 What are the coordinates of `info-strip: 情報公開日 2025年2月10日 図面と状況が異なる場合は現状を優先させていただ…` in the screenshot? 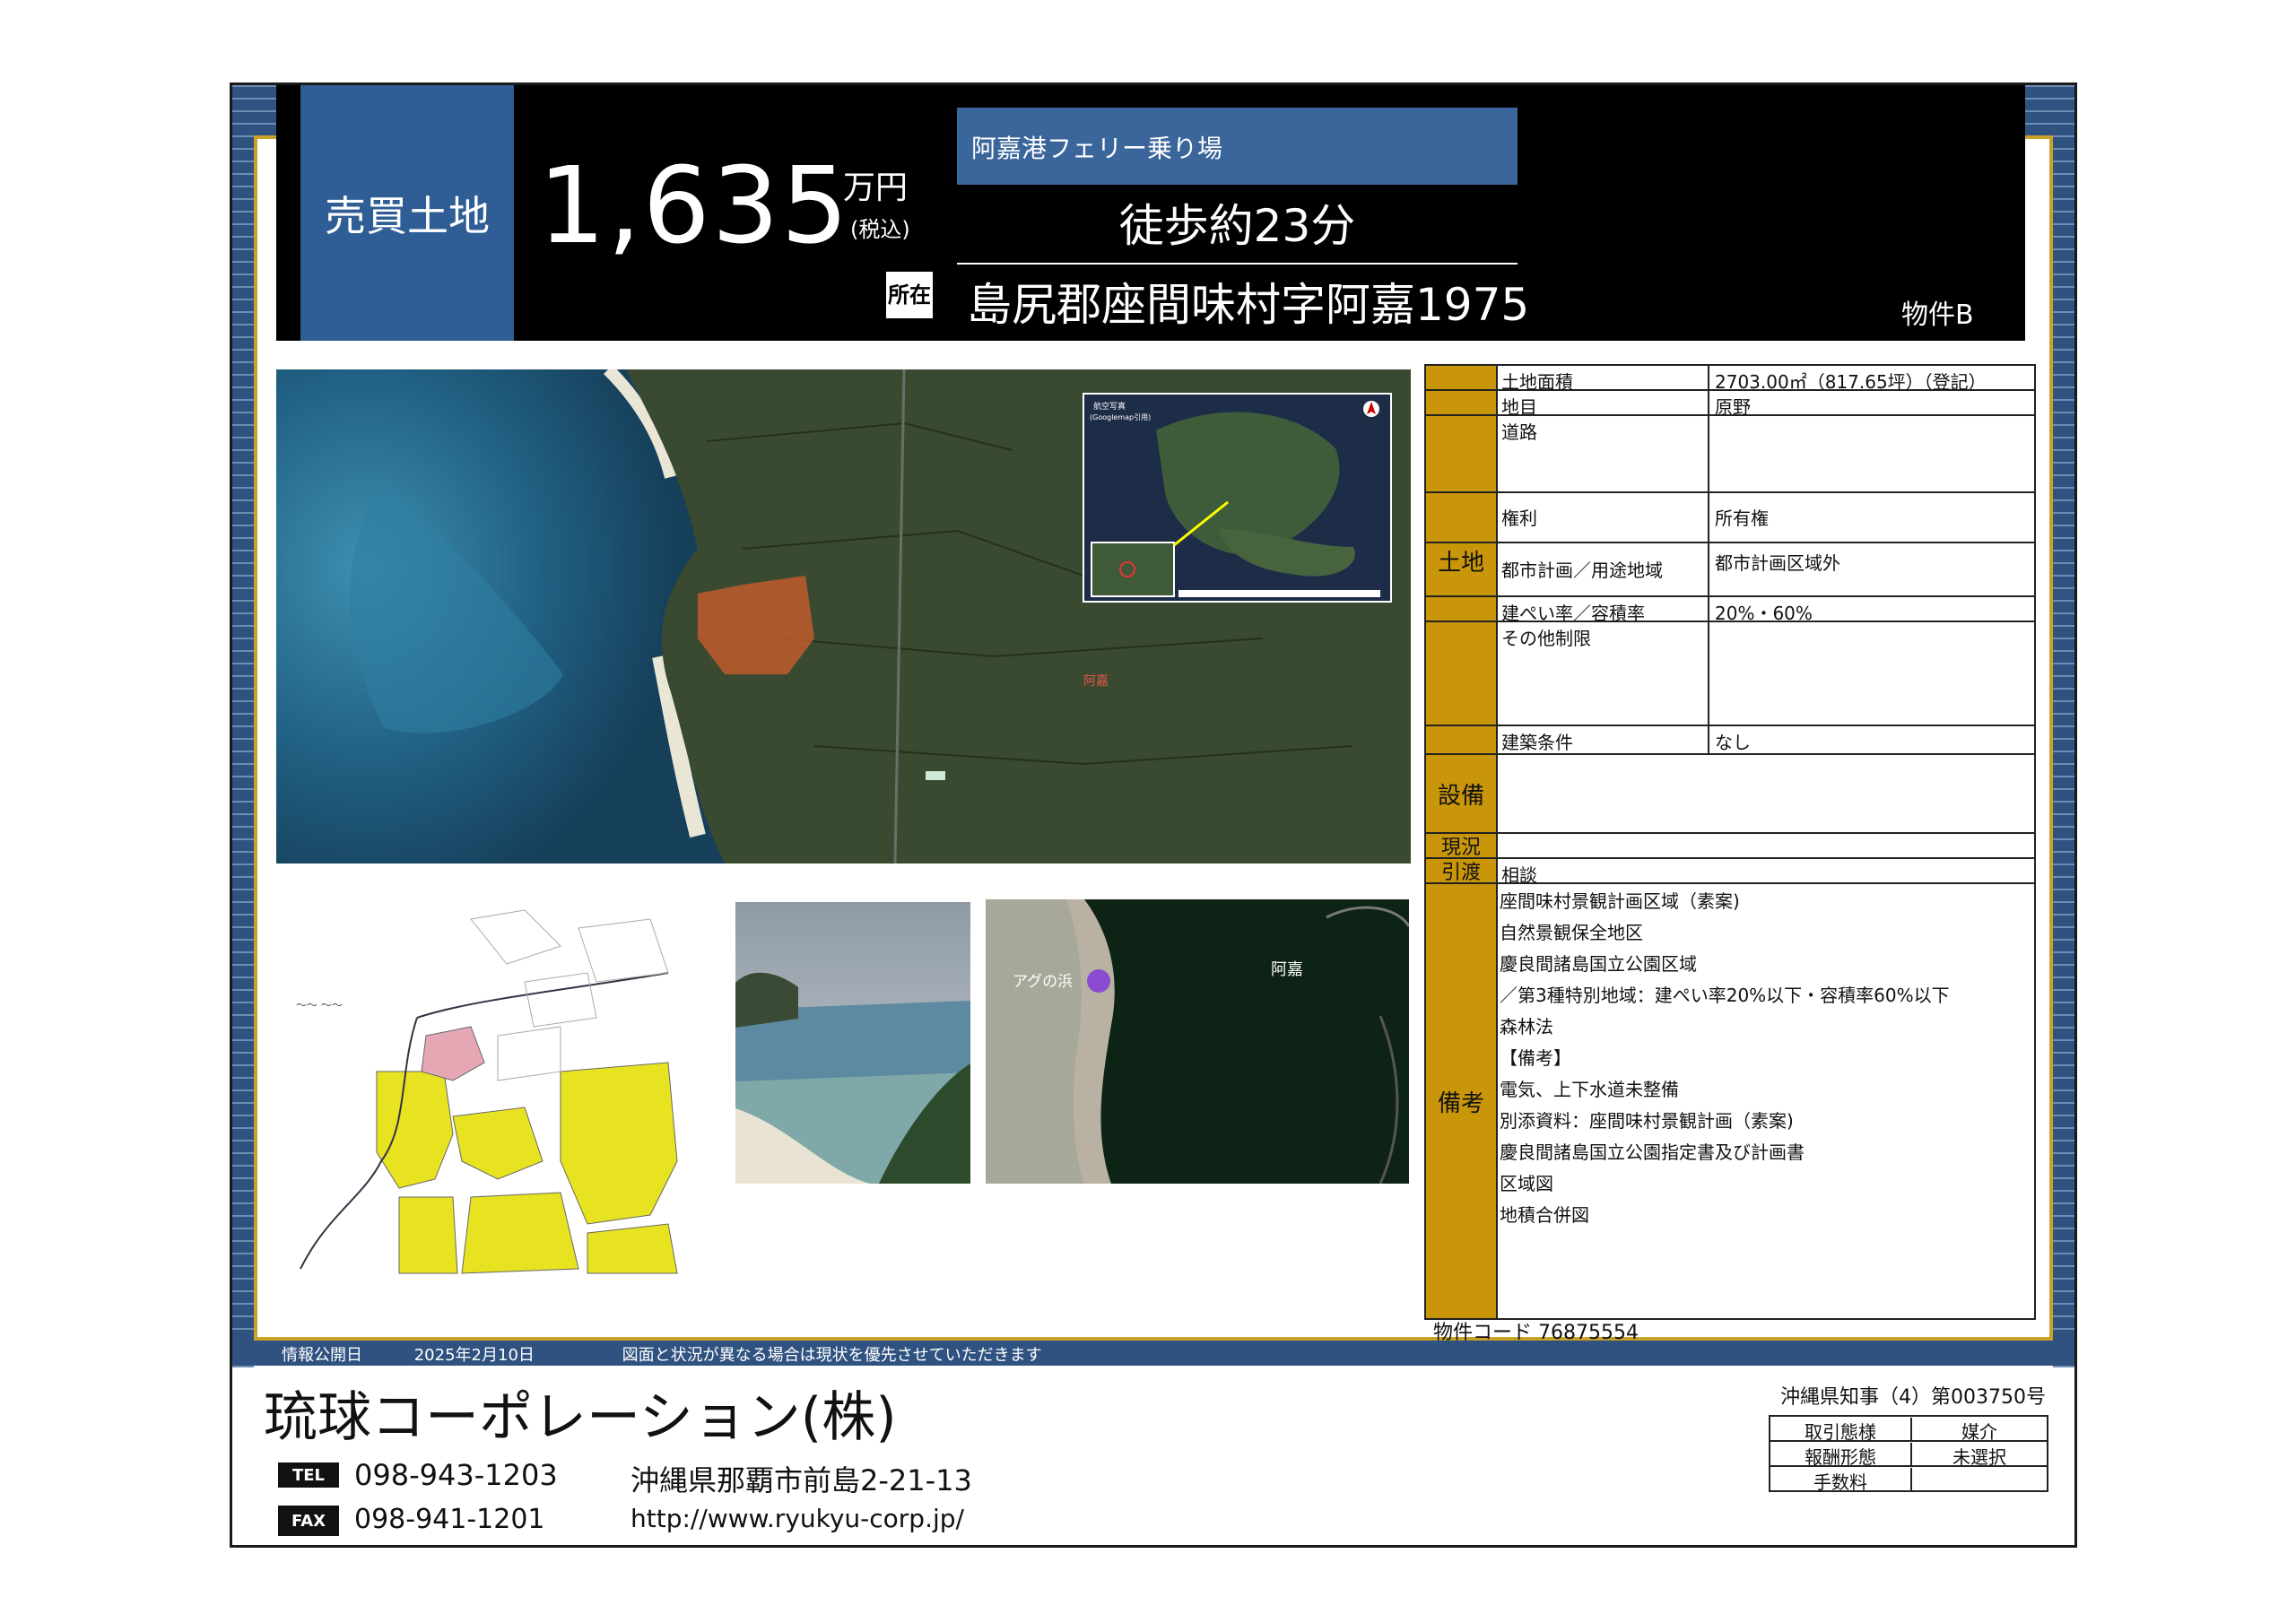 It's located at (662, 1354).